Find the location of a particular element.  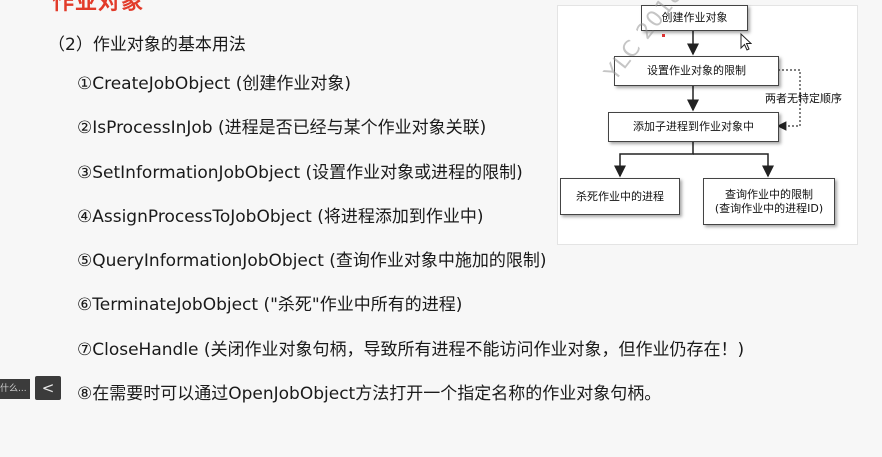

red-dot-marker is located at coordinates (663, 35).